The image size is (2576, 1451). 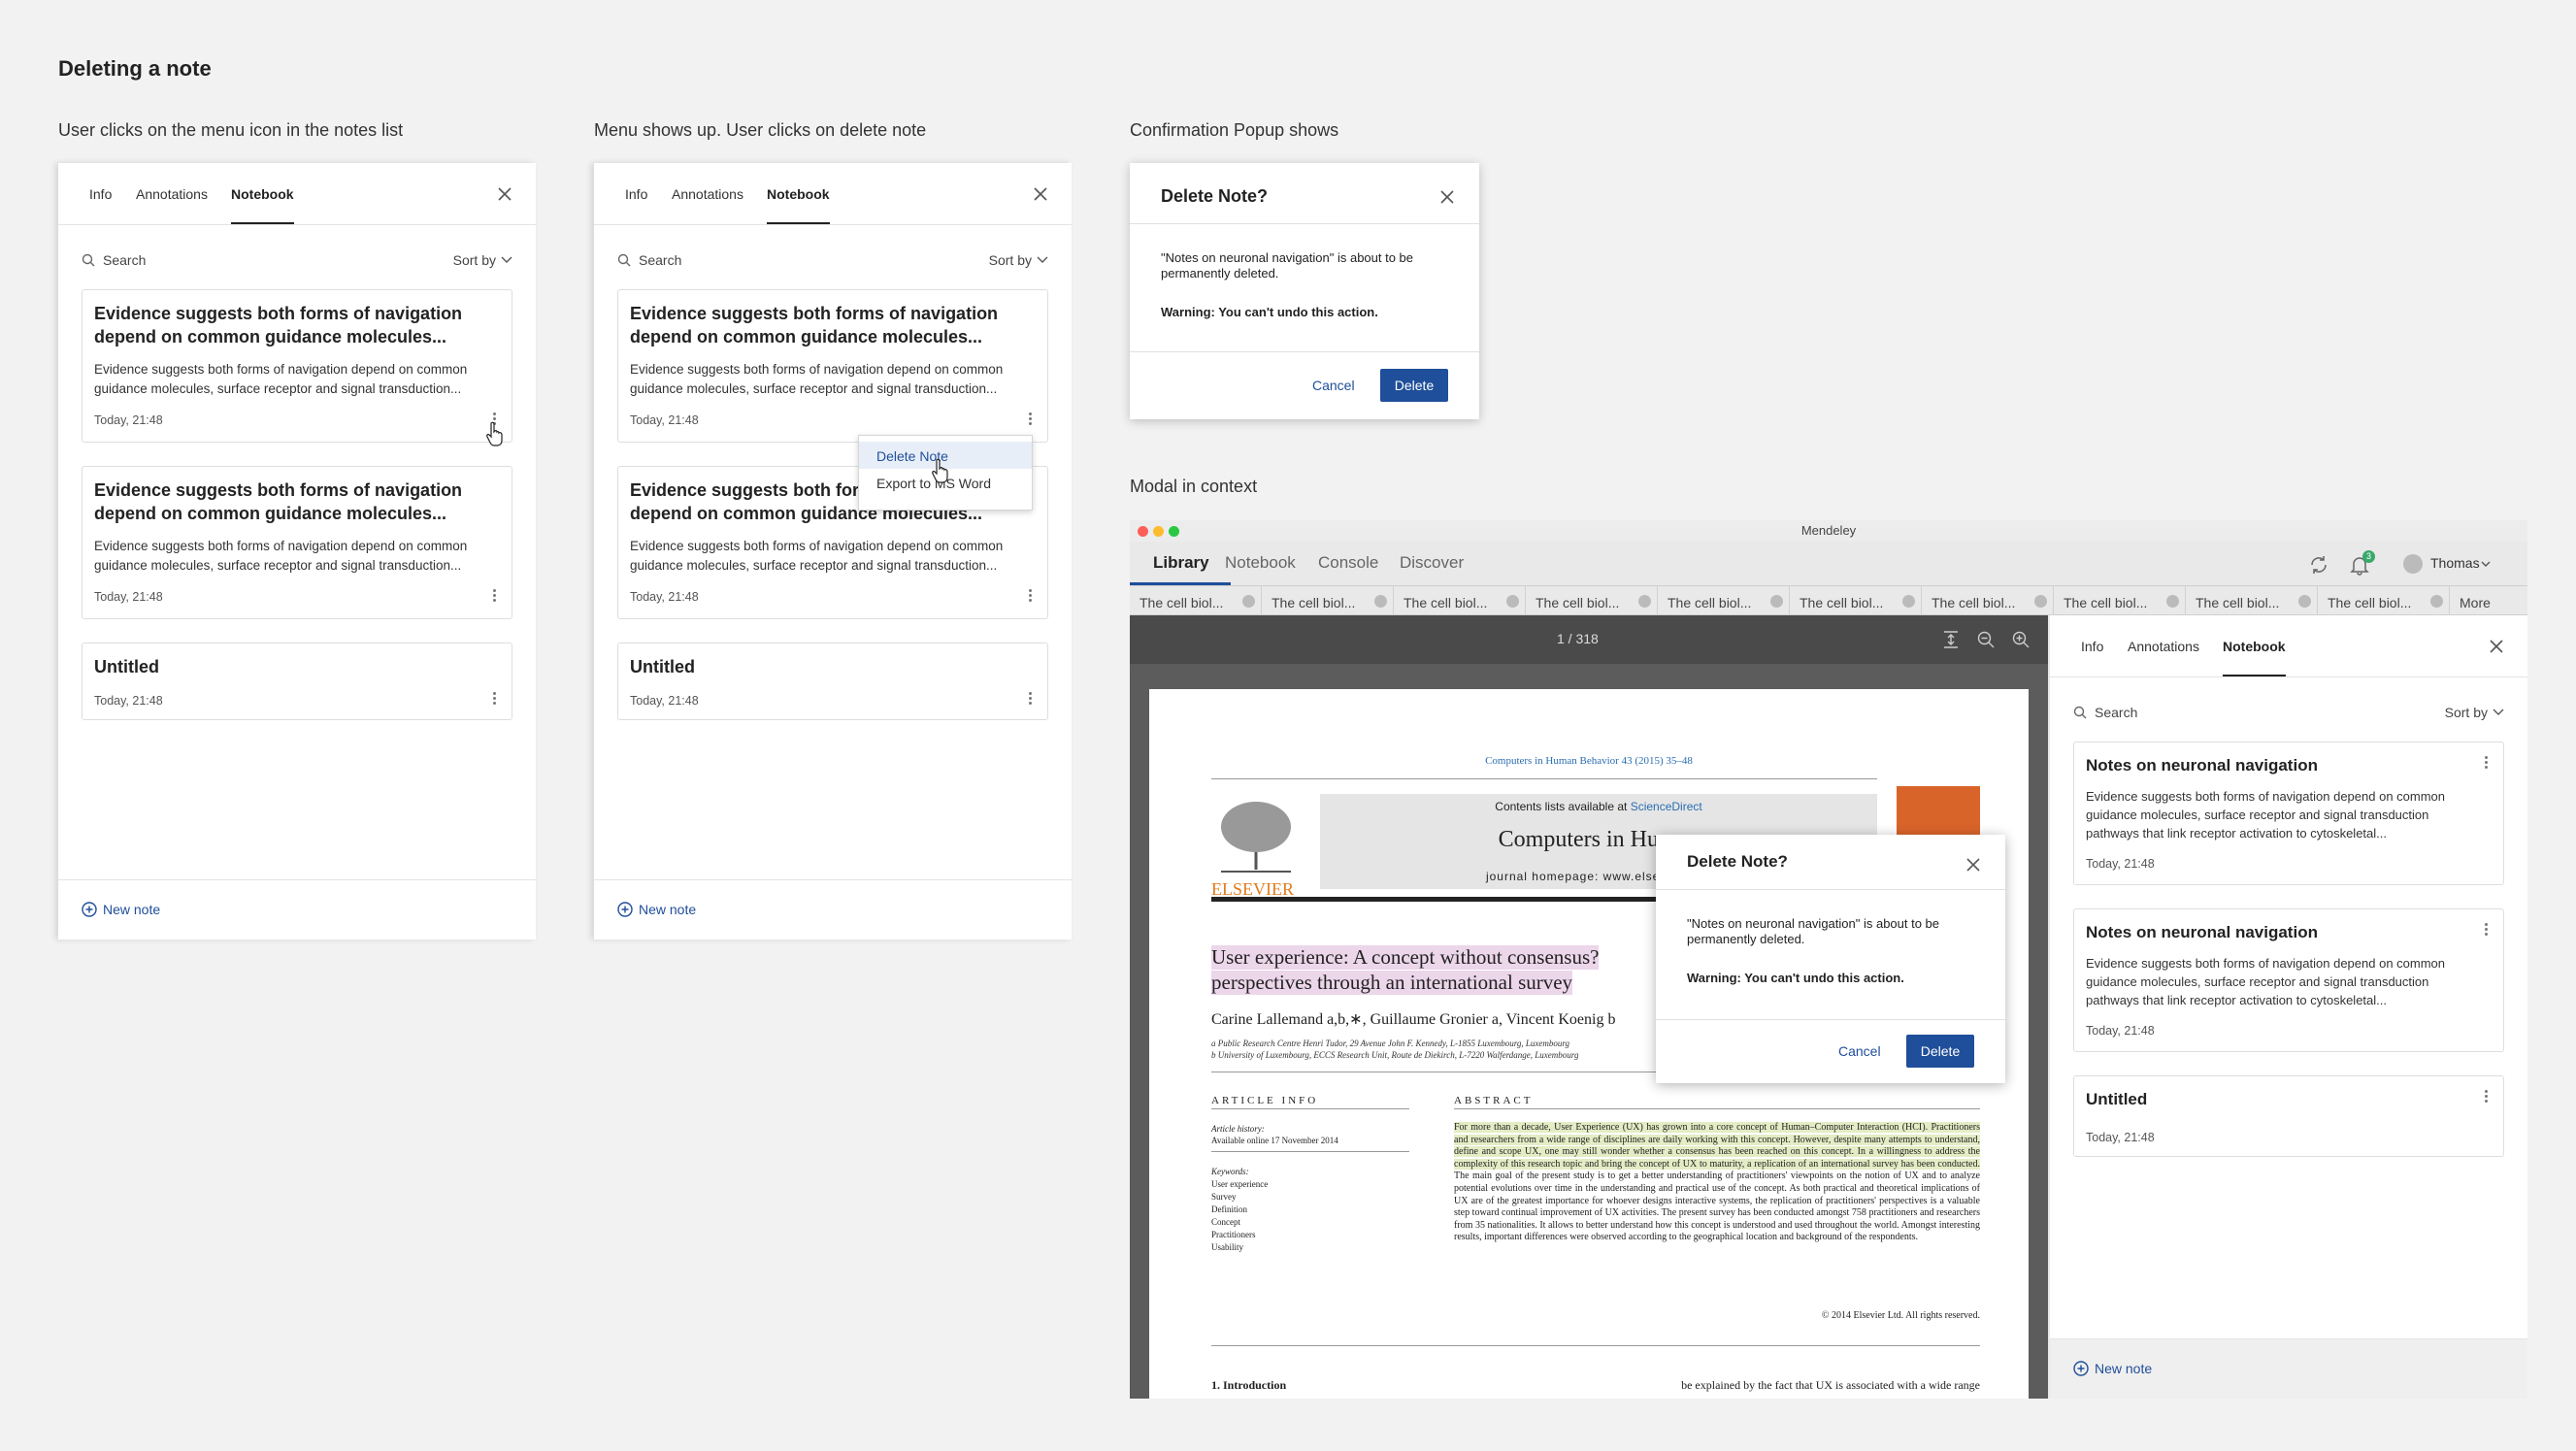 I want to click on more-tabs-label: More, so click(x=2475, y=603).